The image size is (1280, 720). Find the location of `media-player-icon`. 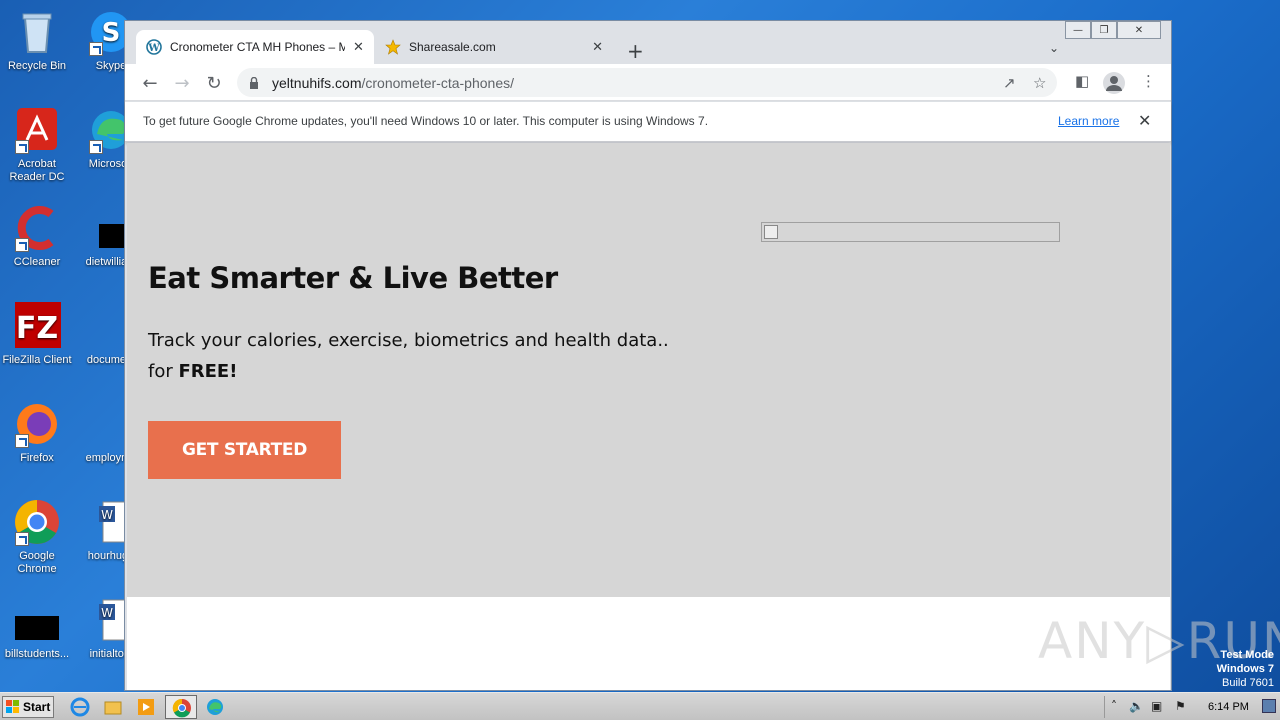

media-player-icon is located at coordinates (146, 707).